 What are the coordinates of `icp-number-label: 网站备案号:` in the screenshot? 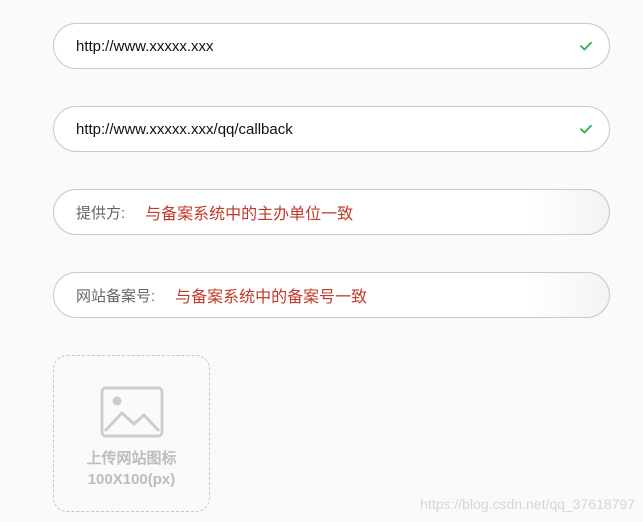 It's located at (116, 296).